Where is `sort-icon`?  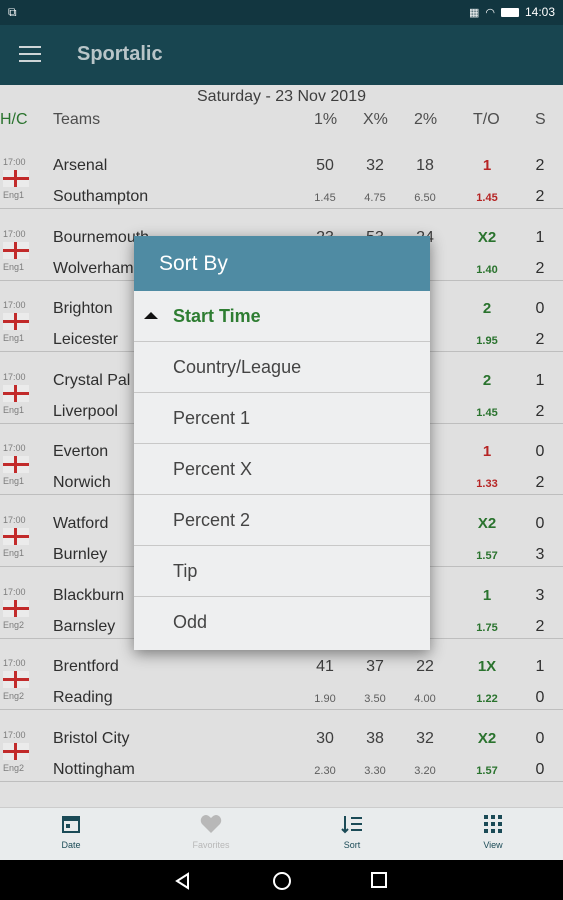 sort-icon is located at coordinates (351, 825).